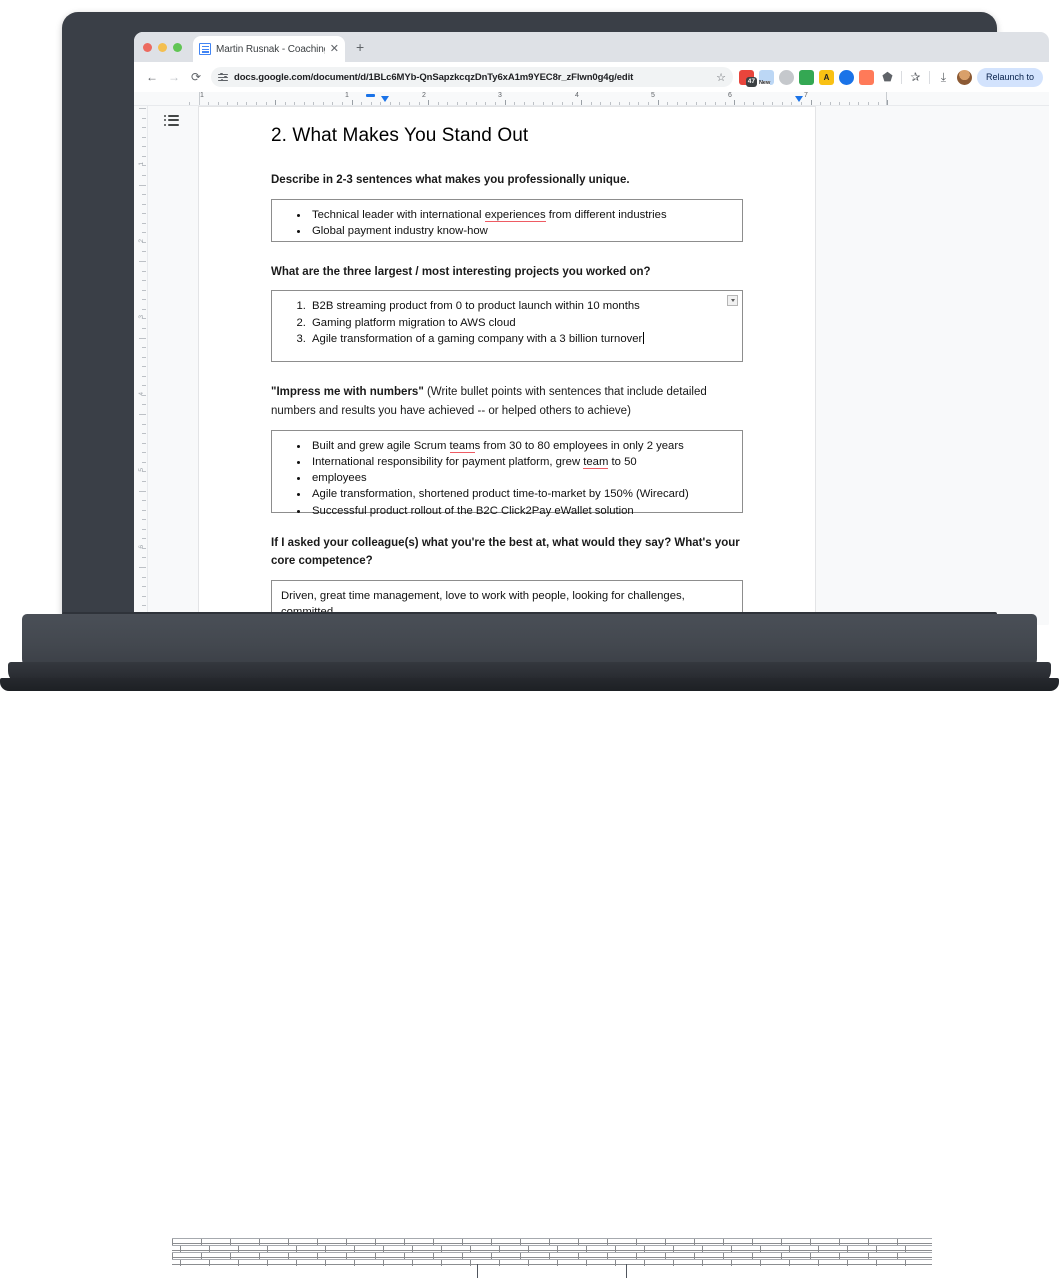 The image size is (1059, 1278). Describe the element at coordinates (152, 77) in the screenshot. I see `back-button: ←` at that location.